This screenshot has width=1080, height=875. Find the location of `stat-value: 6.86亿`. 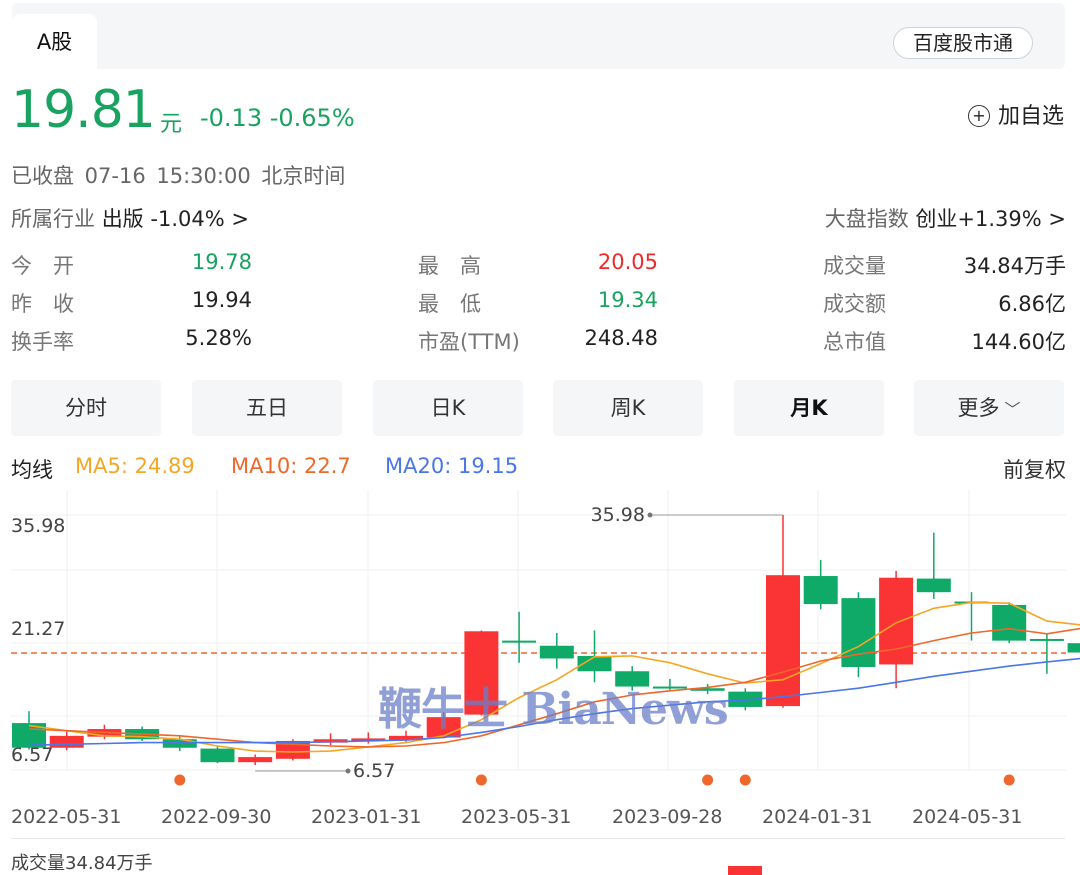

stat-value: 6.86亿 is located at coordinates (1032, 304).